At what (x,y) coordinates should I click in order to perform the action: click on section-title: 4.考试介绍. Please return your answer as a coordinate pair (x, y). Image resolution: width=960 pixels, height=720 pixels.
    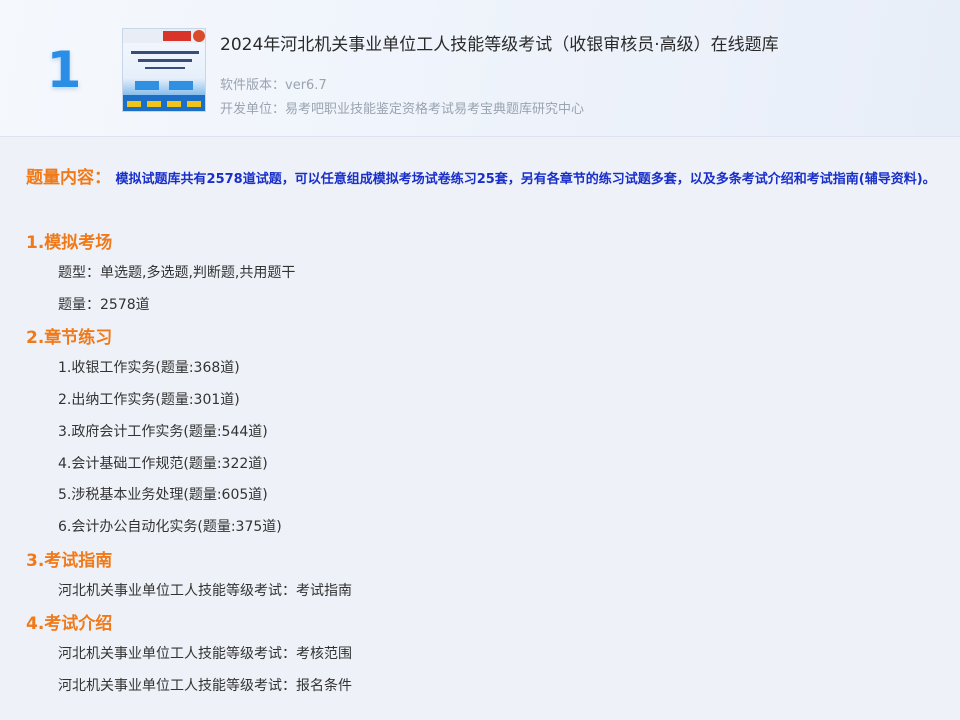
    Looking at the image, I should click on (69, 624).